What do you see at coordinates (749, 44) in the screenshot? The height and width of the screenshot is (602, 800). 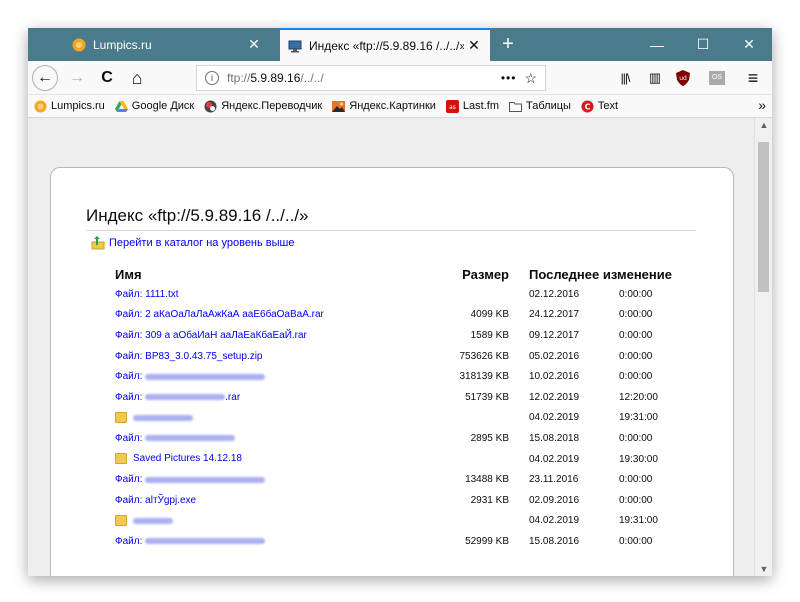 I see `close-window-button: ✕` at bounding box center [749, 44].